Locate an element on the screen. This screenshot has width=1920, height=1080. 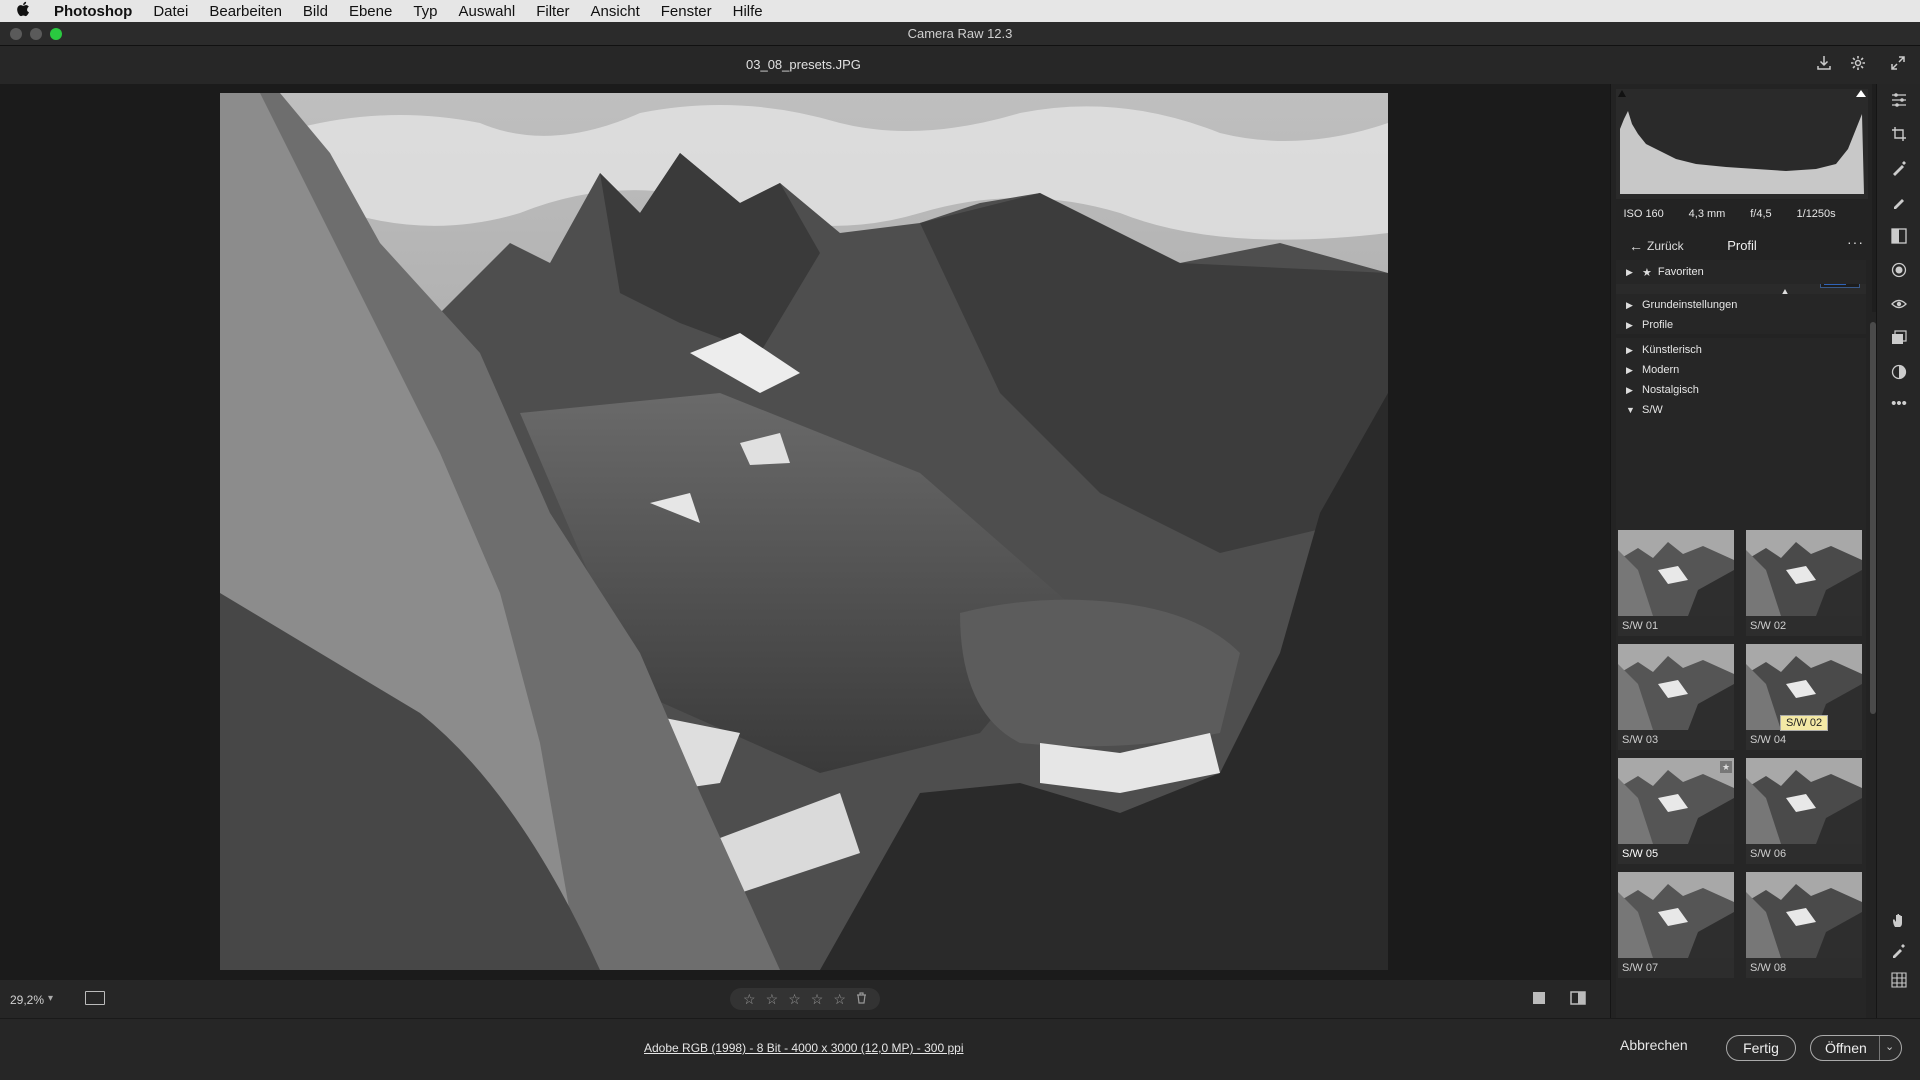
thumbnail-label: S/W 02 is located at coordinates (1768, 626).